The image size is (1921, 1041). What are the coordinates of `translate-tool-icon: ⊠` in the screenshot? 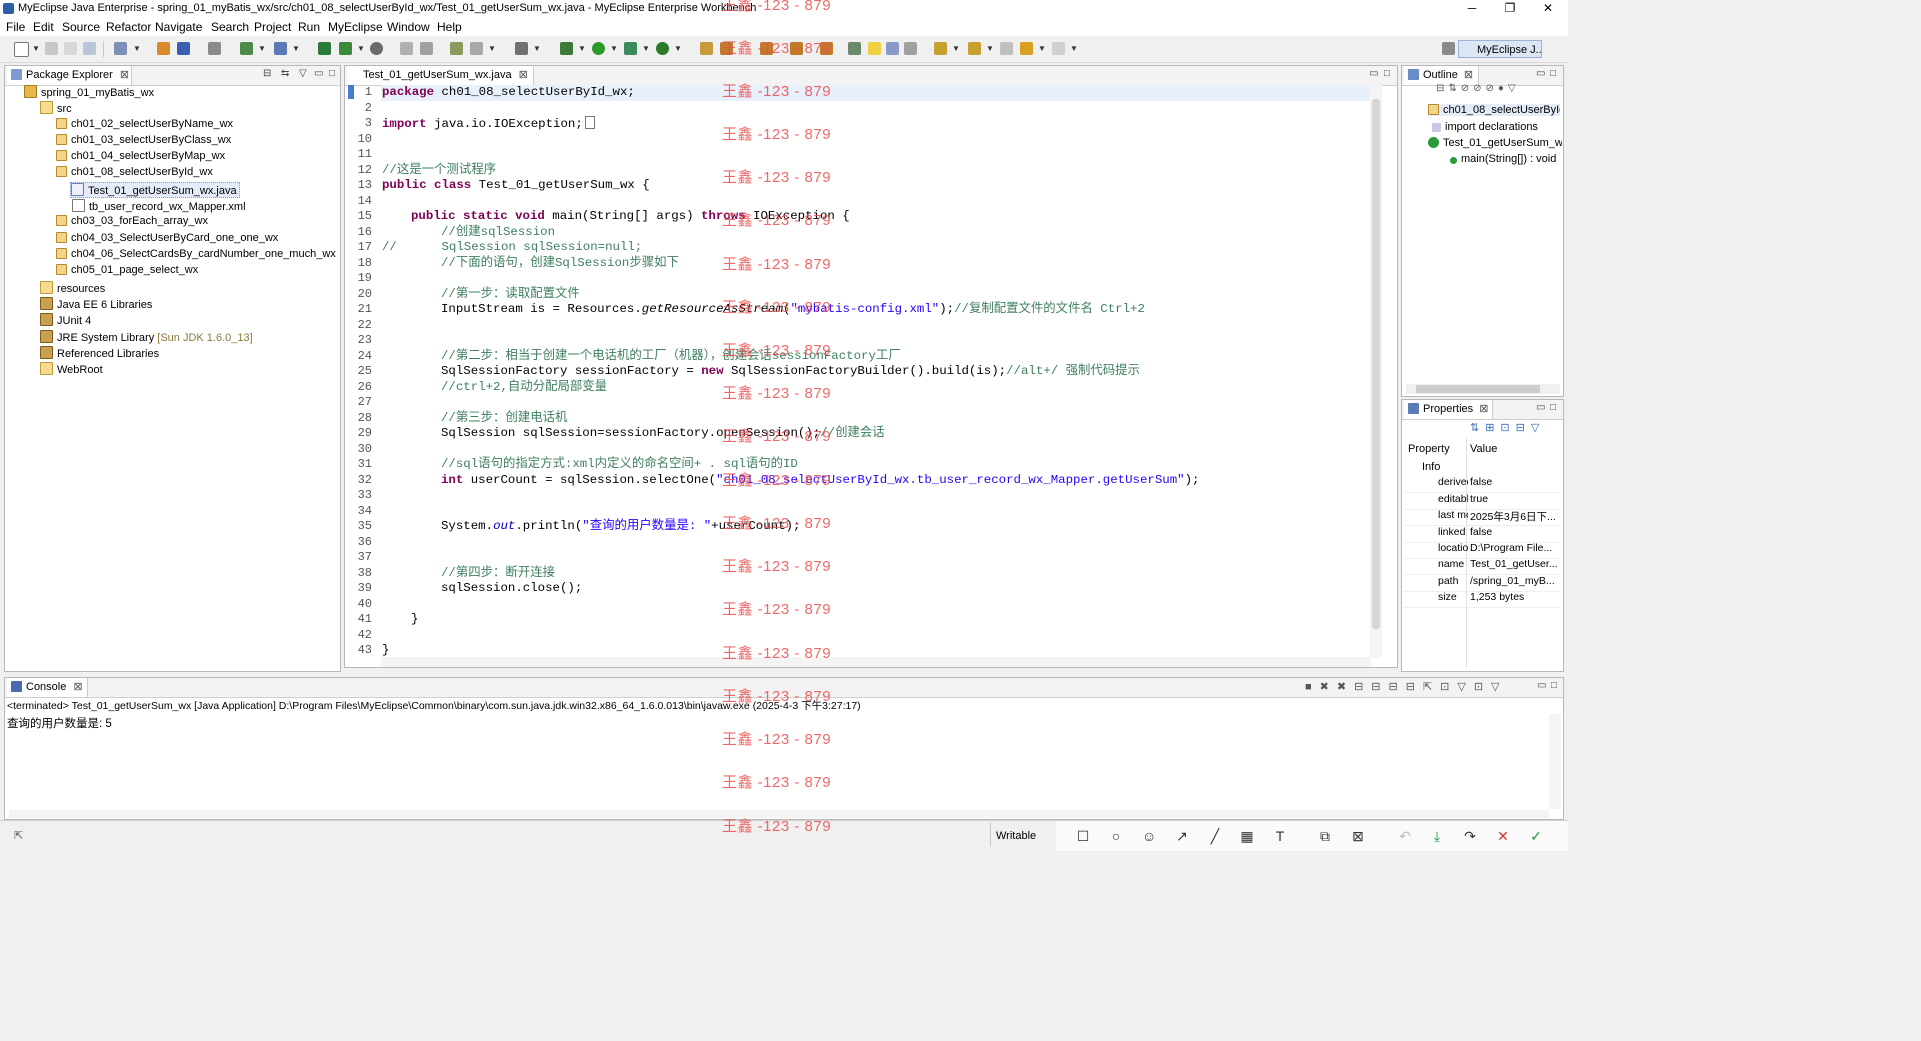 It's located at (1358, 836).